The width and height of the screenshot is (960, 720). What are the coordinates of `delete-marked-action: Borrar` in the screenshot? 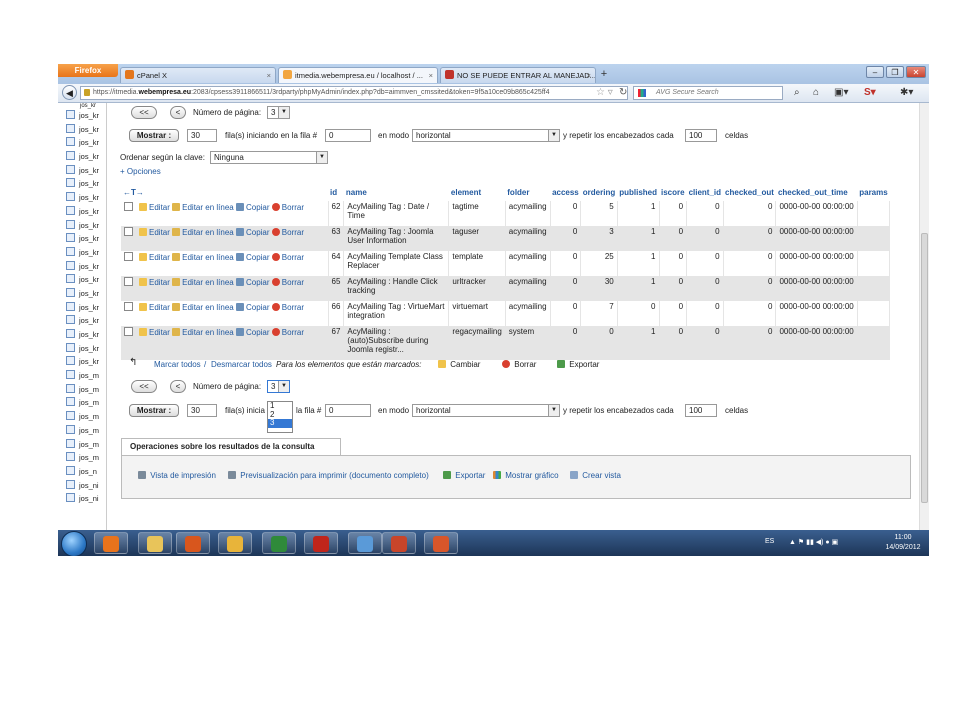 It's located at (519, 365).